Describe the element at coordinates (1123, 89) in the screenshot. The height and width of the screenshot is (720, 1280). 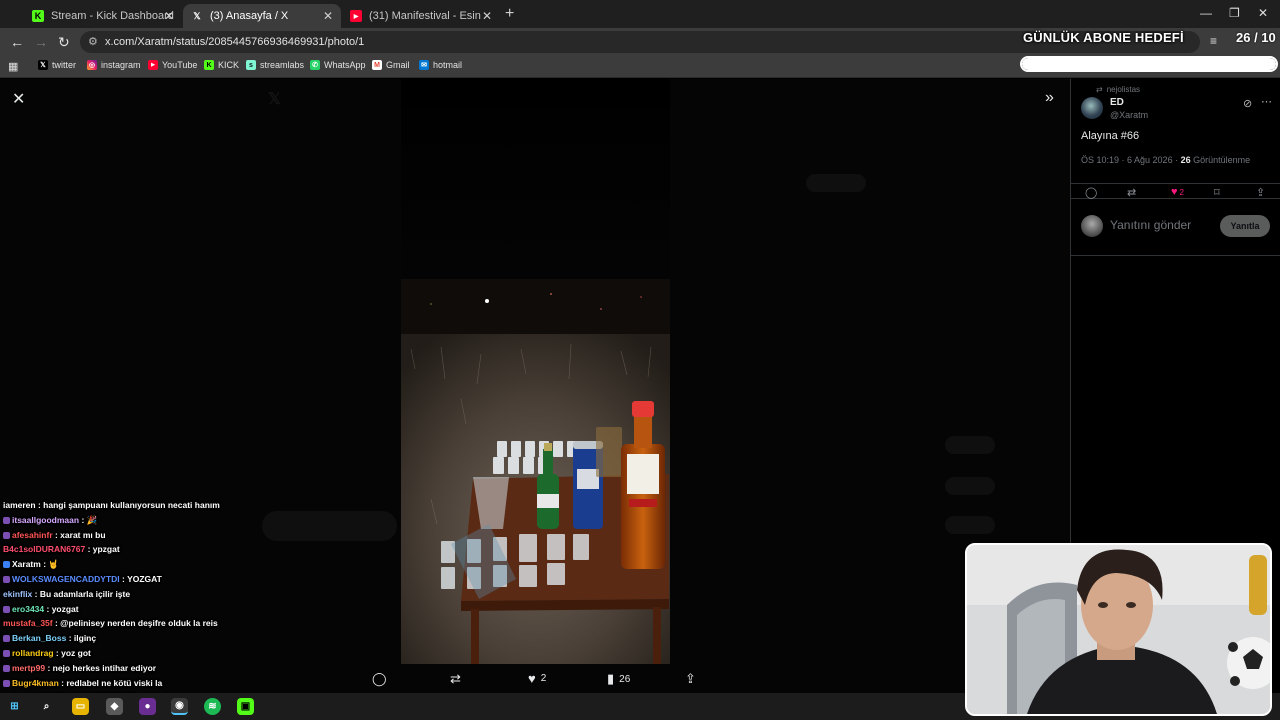
I see `reposted-by-name: nejolistas` at that location.